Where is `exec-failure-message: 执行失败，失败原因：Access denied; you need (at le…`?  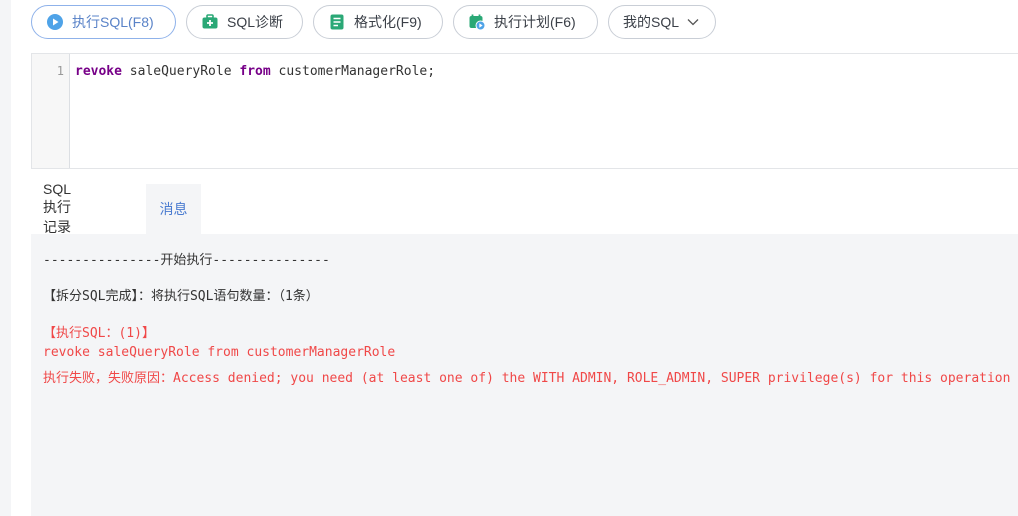
exec-failure-message: 执行失败，失败原因：Access denied; you need (at le… is located at coordinates (527, 378).